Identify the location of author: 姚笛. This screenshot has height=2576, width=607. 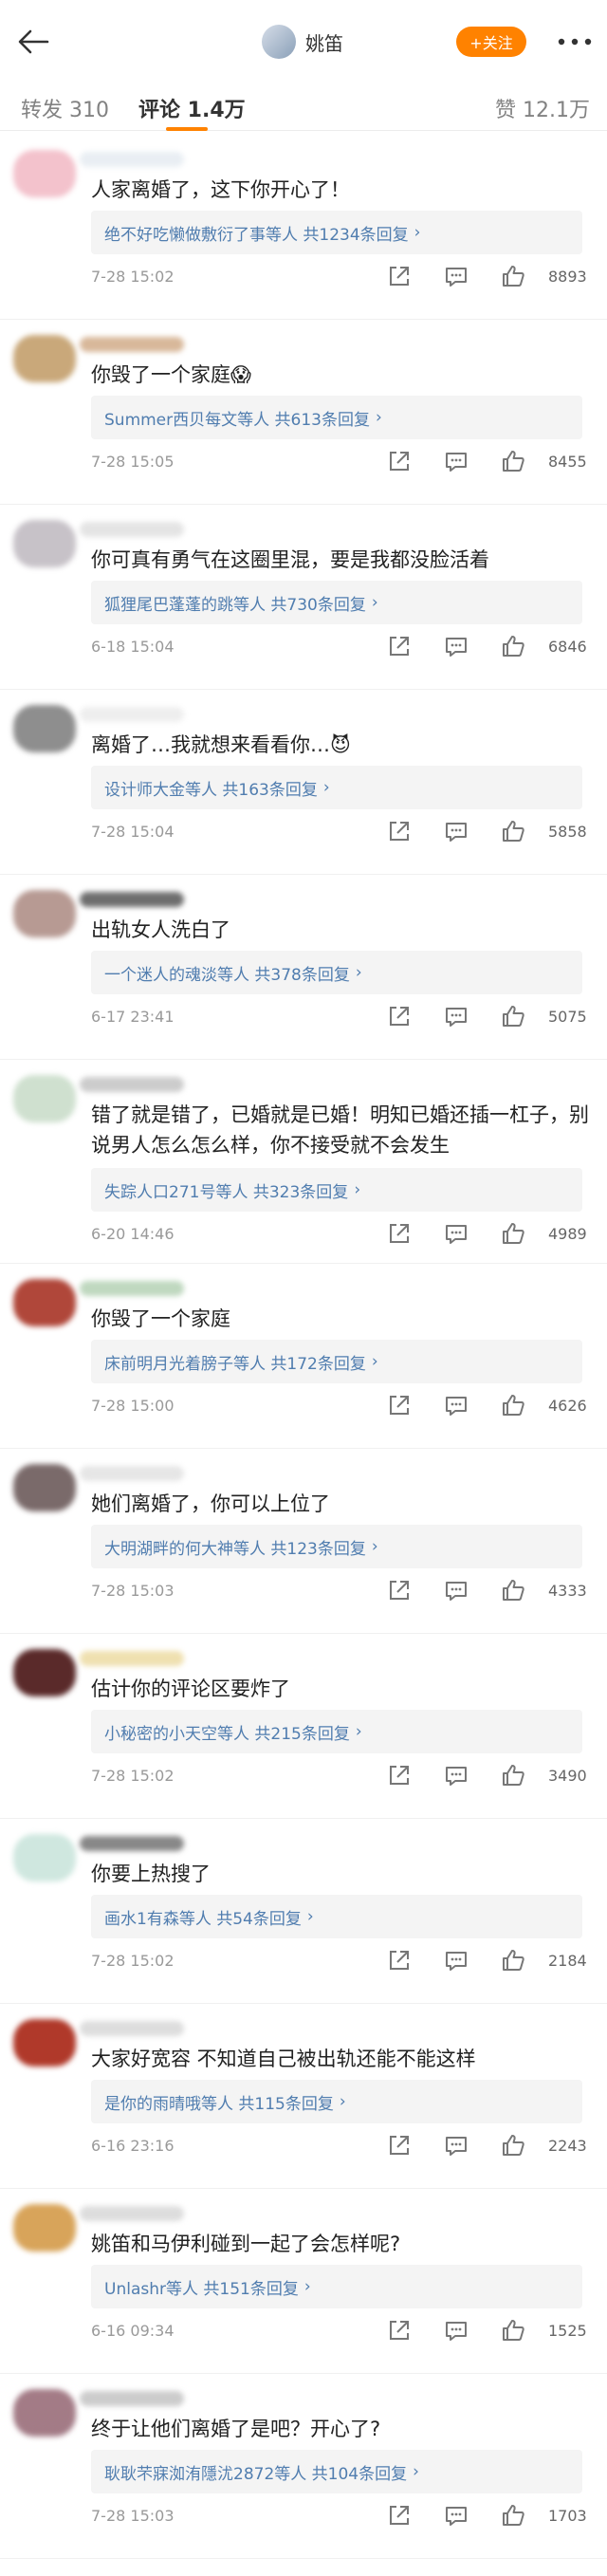
(302, 42).